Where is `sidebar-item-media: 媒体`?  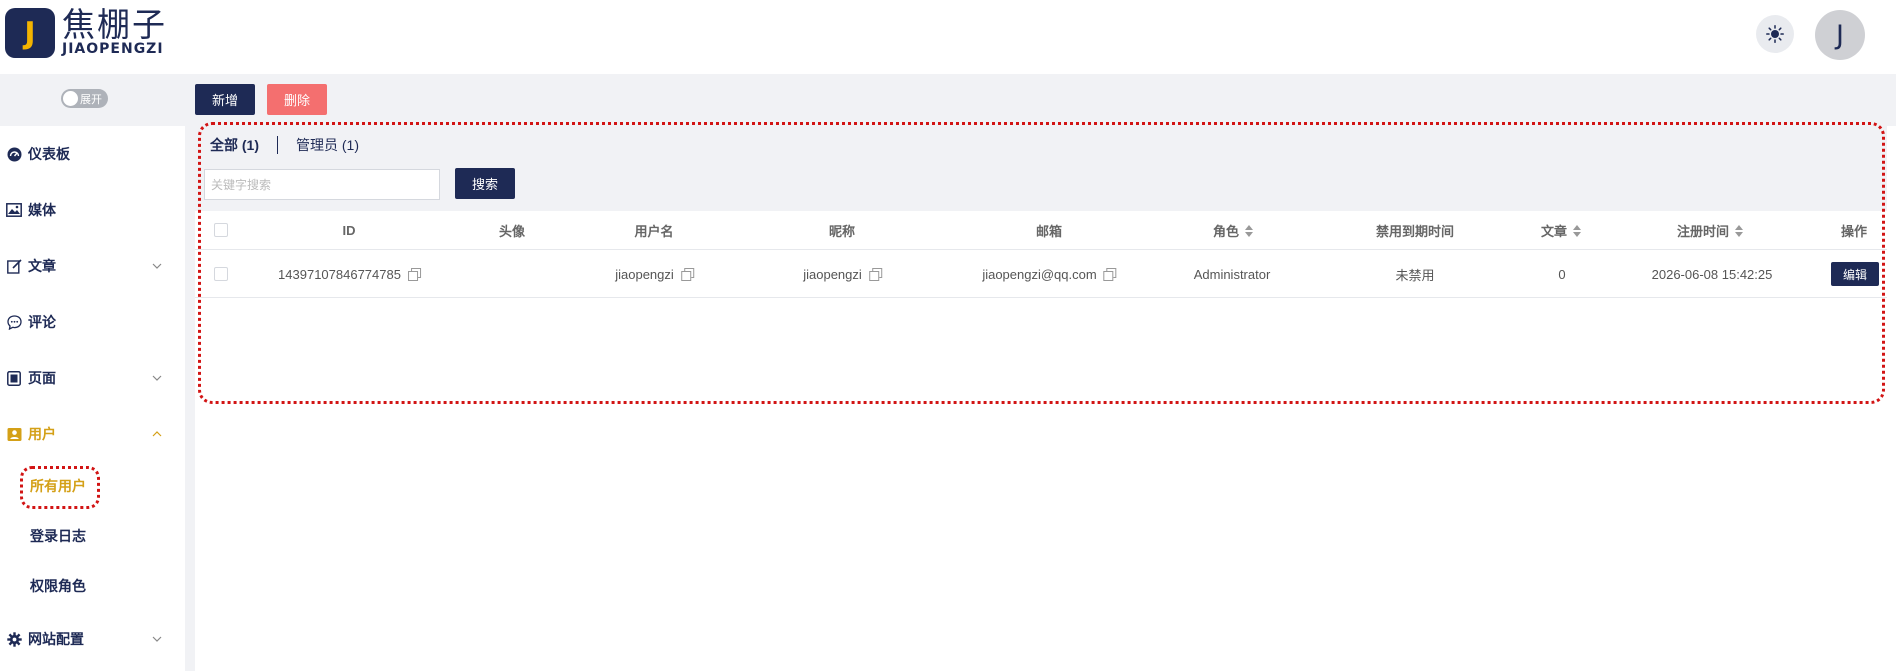 sidebar-item-media: 媒体 is located at coordinates (92, 210).